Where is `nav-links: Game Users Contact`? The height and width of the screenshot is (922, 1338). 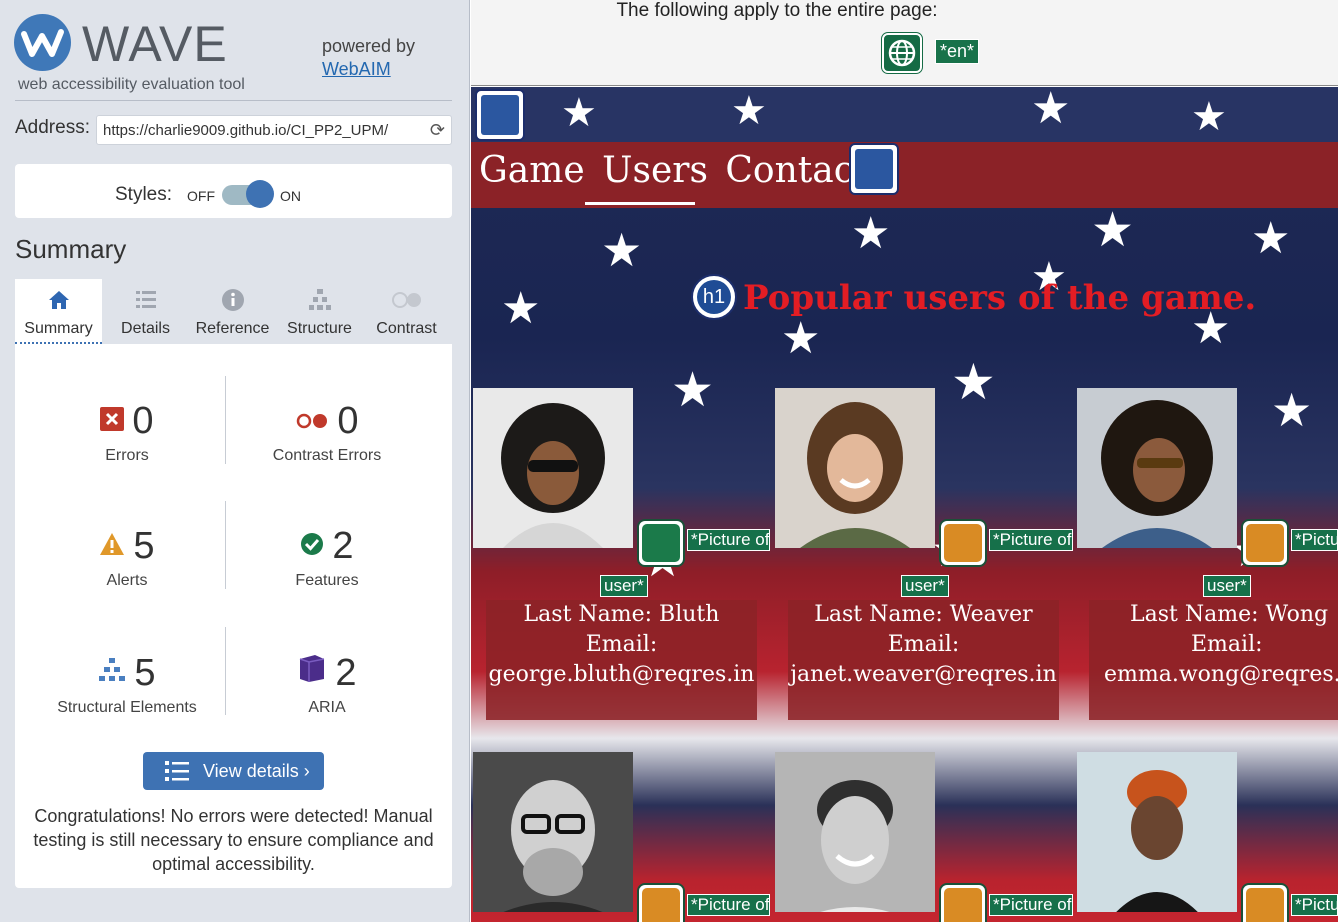
nav-links: Game Users Contact is located at coordinates (673, 170).